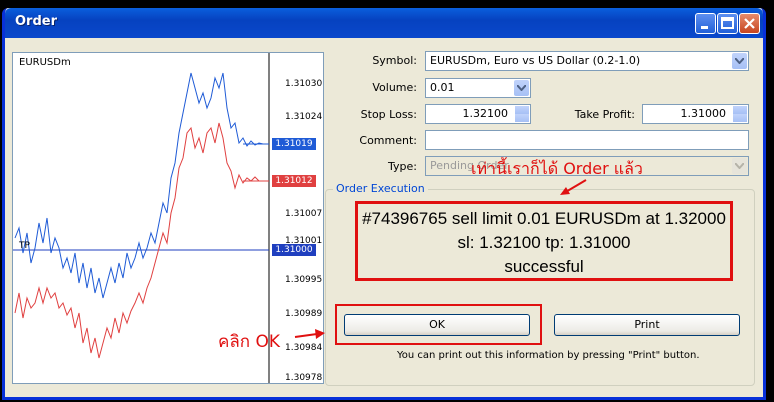 This screenshot has height=402, width=774. Describe the element at coordinates (402, 166) in the screenshot. I see `type-label: Type:` at that location.